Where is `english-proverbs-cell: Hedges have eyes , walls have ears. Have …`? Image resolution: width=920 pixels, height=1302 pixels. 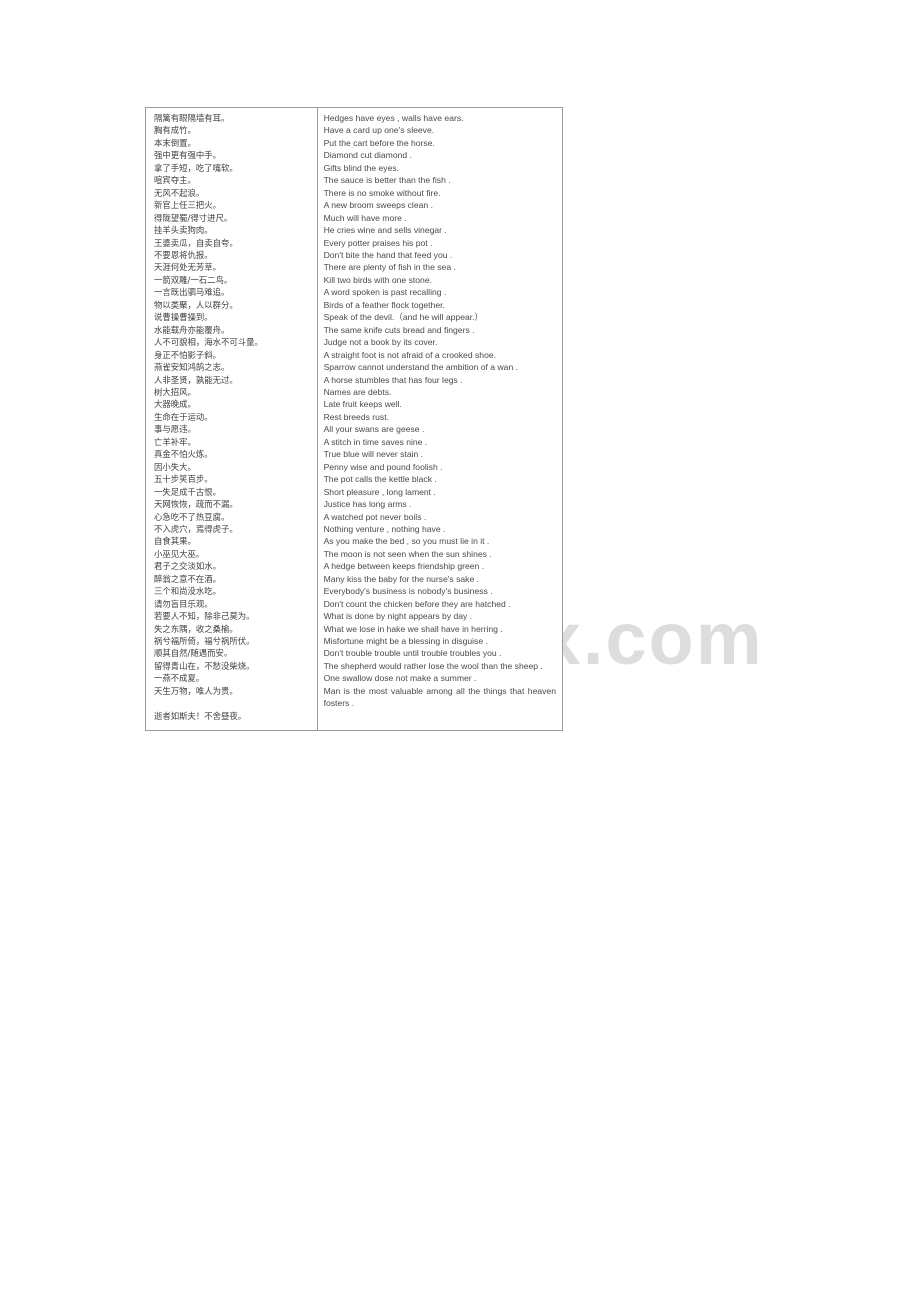 english-proverbs-cell: Hedges have eyes , walls have ears. Have … is located at coordinates (440, 419).